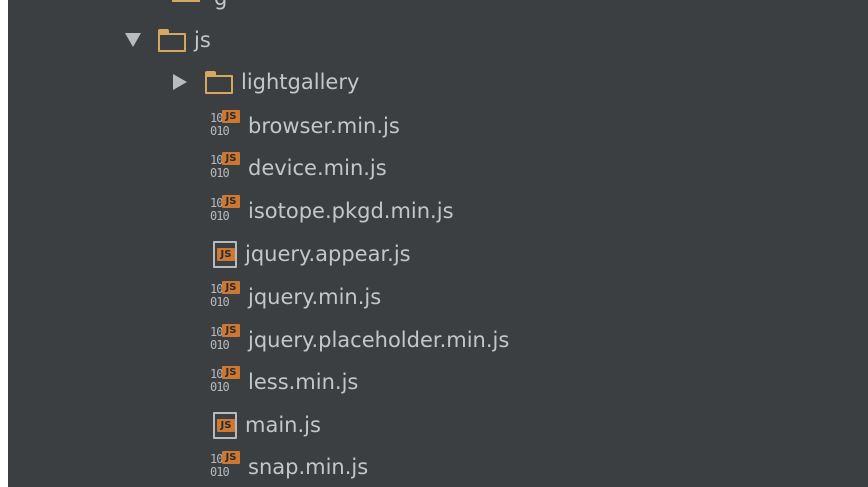  Describe the element at coordinates (283, 425) in the screenshot. I see `file-label: main.js` at that location.